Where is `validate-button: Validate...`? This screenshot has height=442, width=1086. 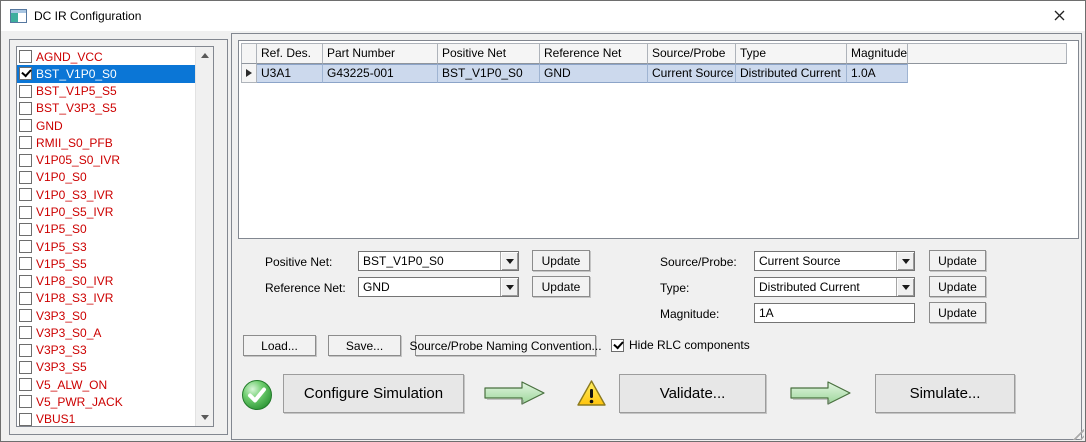 validate-button: Validate... is located at coordinates (692, 393).